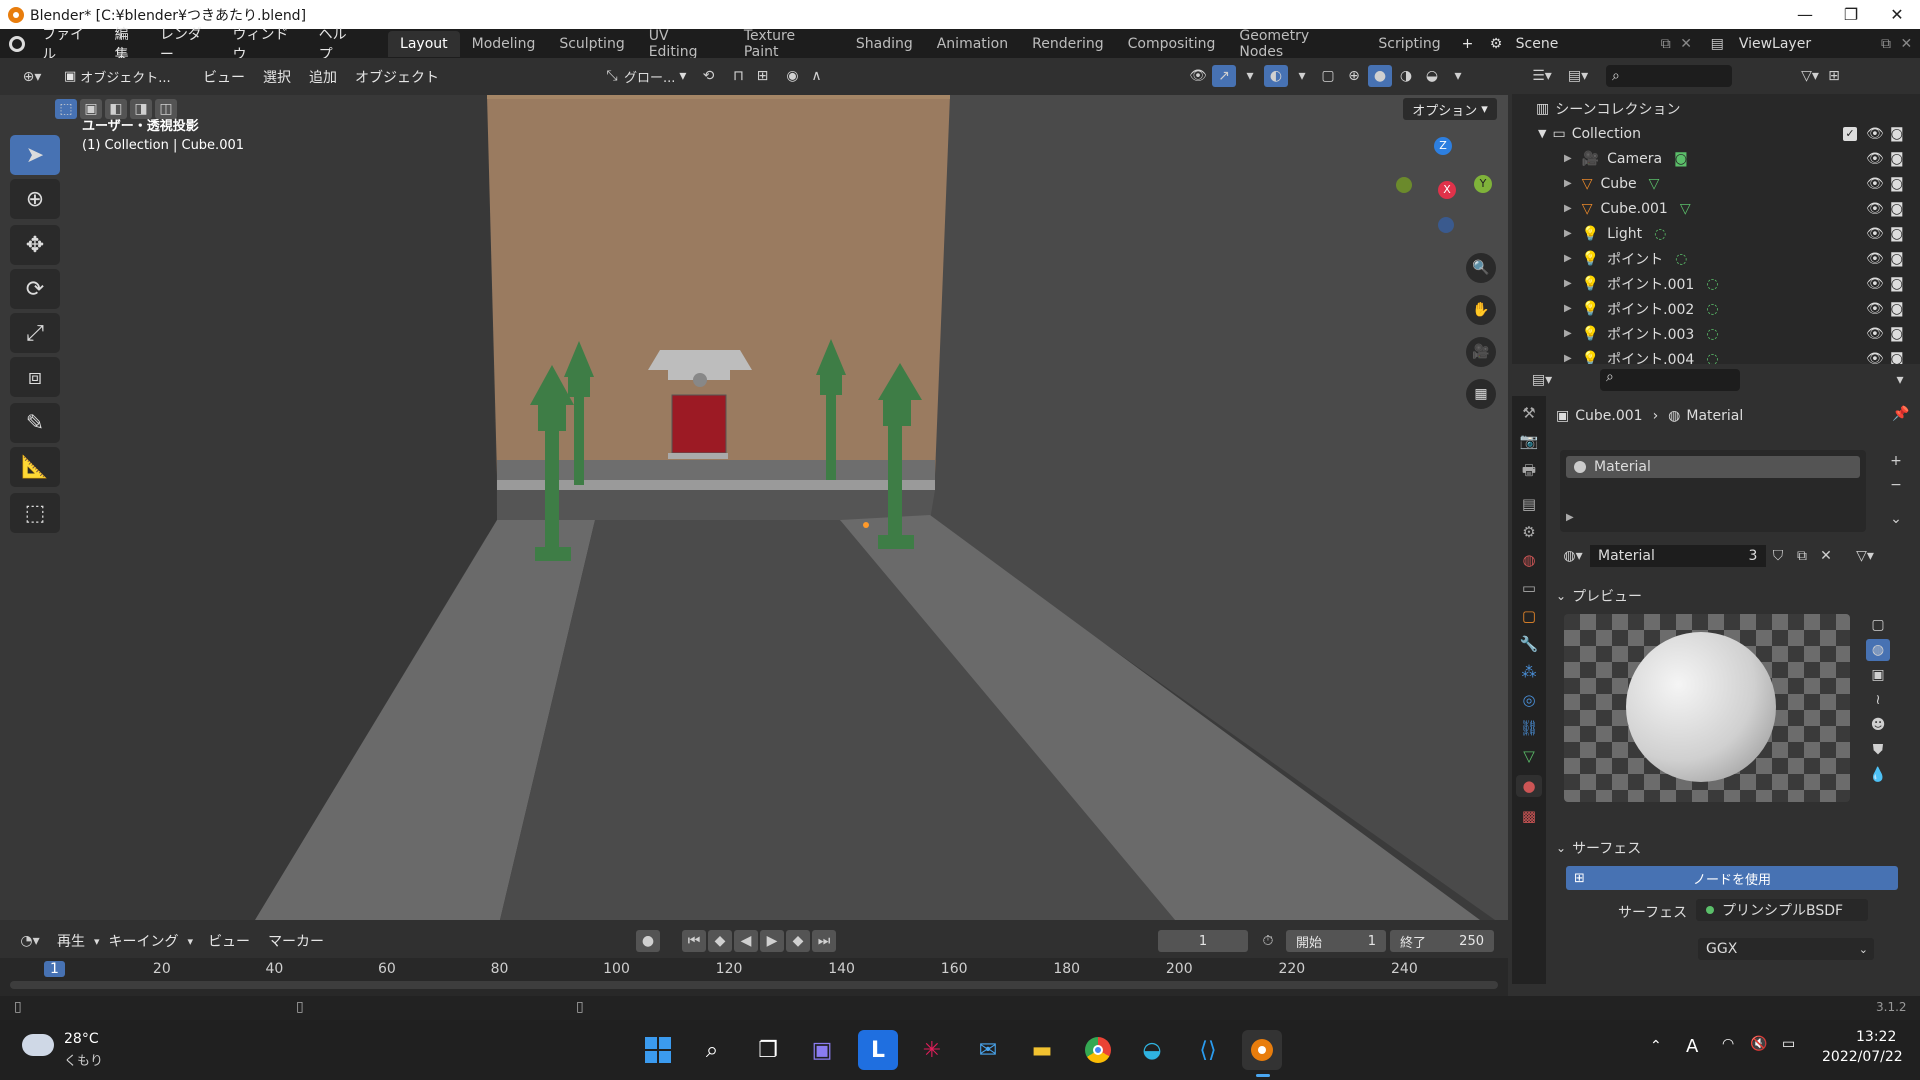 The width and height of the screenshot is (1920, 1080). I want to click on tab-sculpting: Sculpting, so click(591, 44).